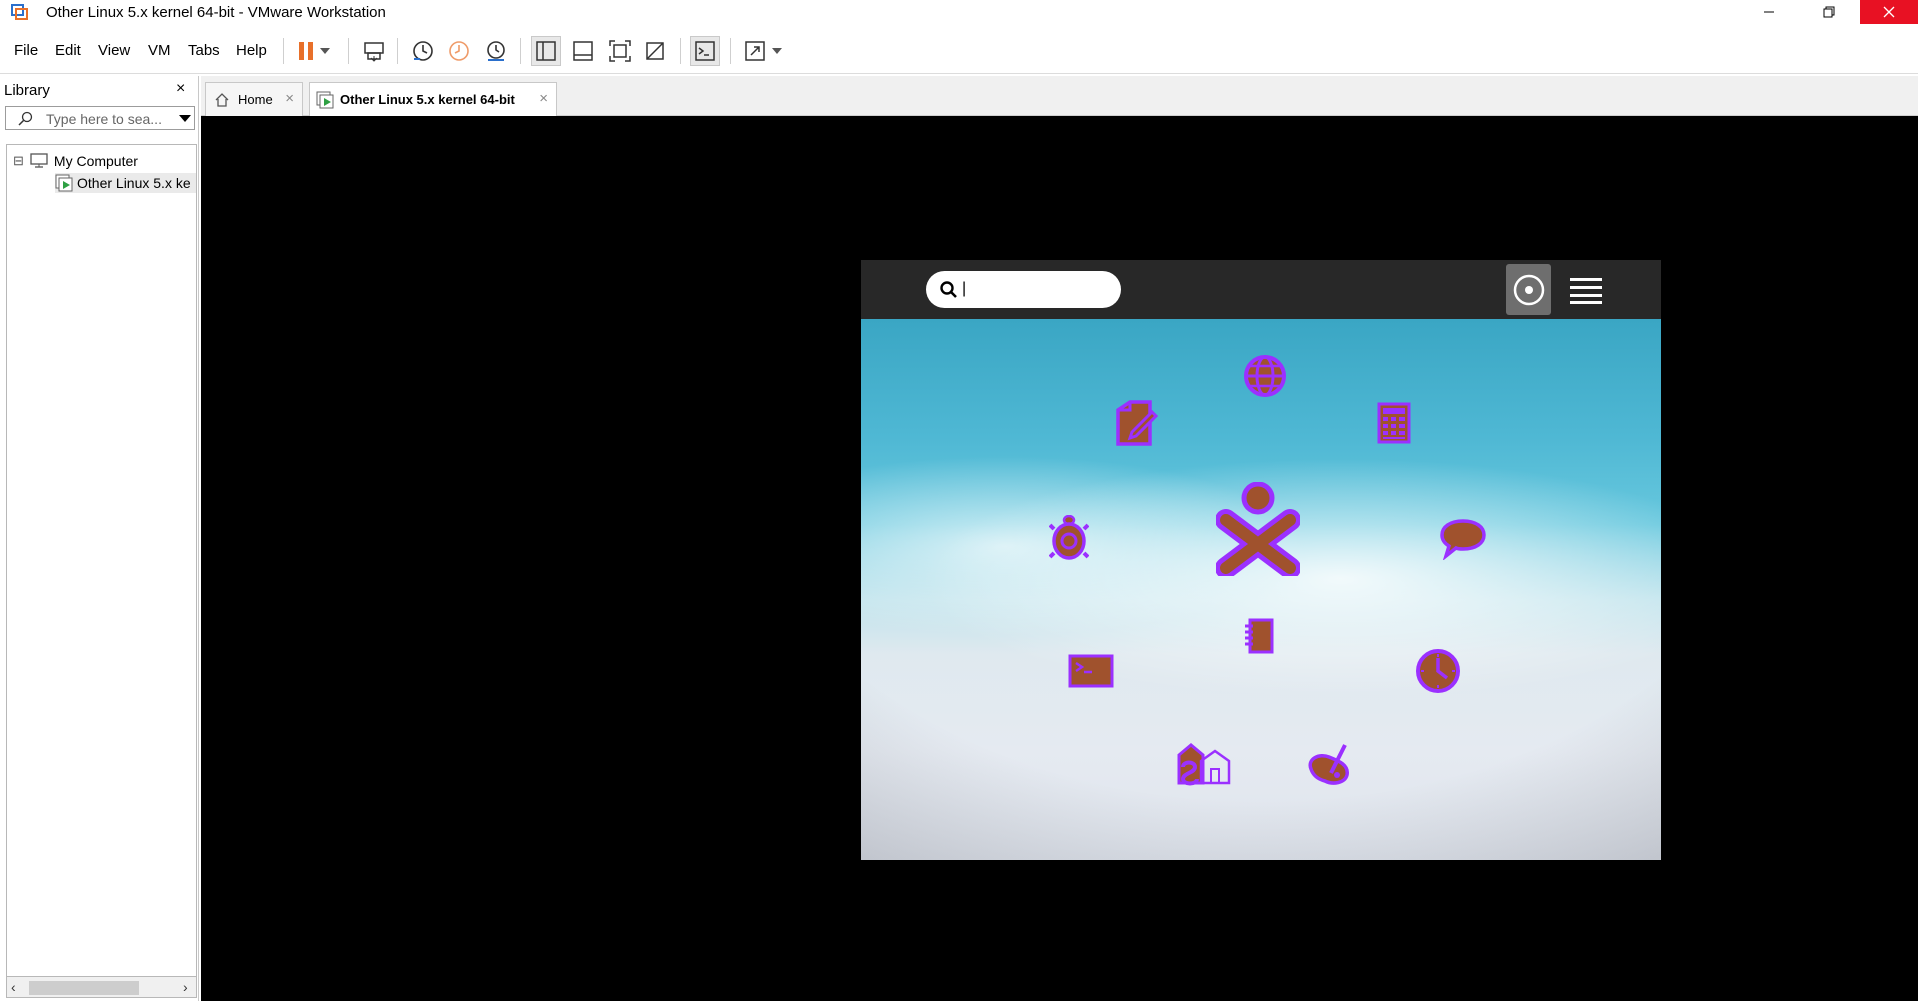 The height and width of the screenshot is (1001, 1918). What do you see at coordinates (185, 118) in the screenshot?
I see `search-dropdown-arrow-icon` at bounding box center [185, 118].